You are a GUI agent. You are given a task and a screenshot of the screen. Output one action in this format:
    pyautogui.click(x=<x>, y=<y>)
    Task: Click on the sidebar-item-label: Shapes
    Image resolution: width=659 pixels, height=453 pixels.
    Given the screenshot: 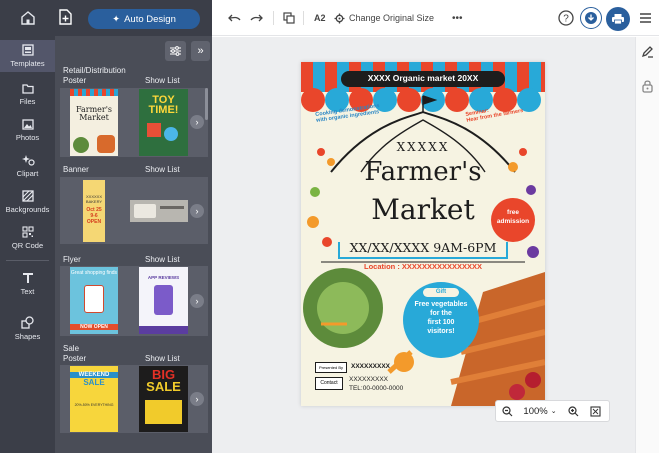 What is the action you would take?
    pyautogui.click(x=27, y=336)
    